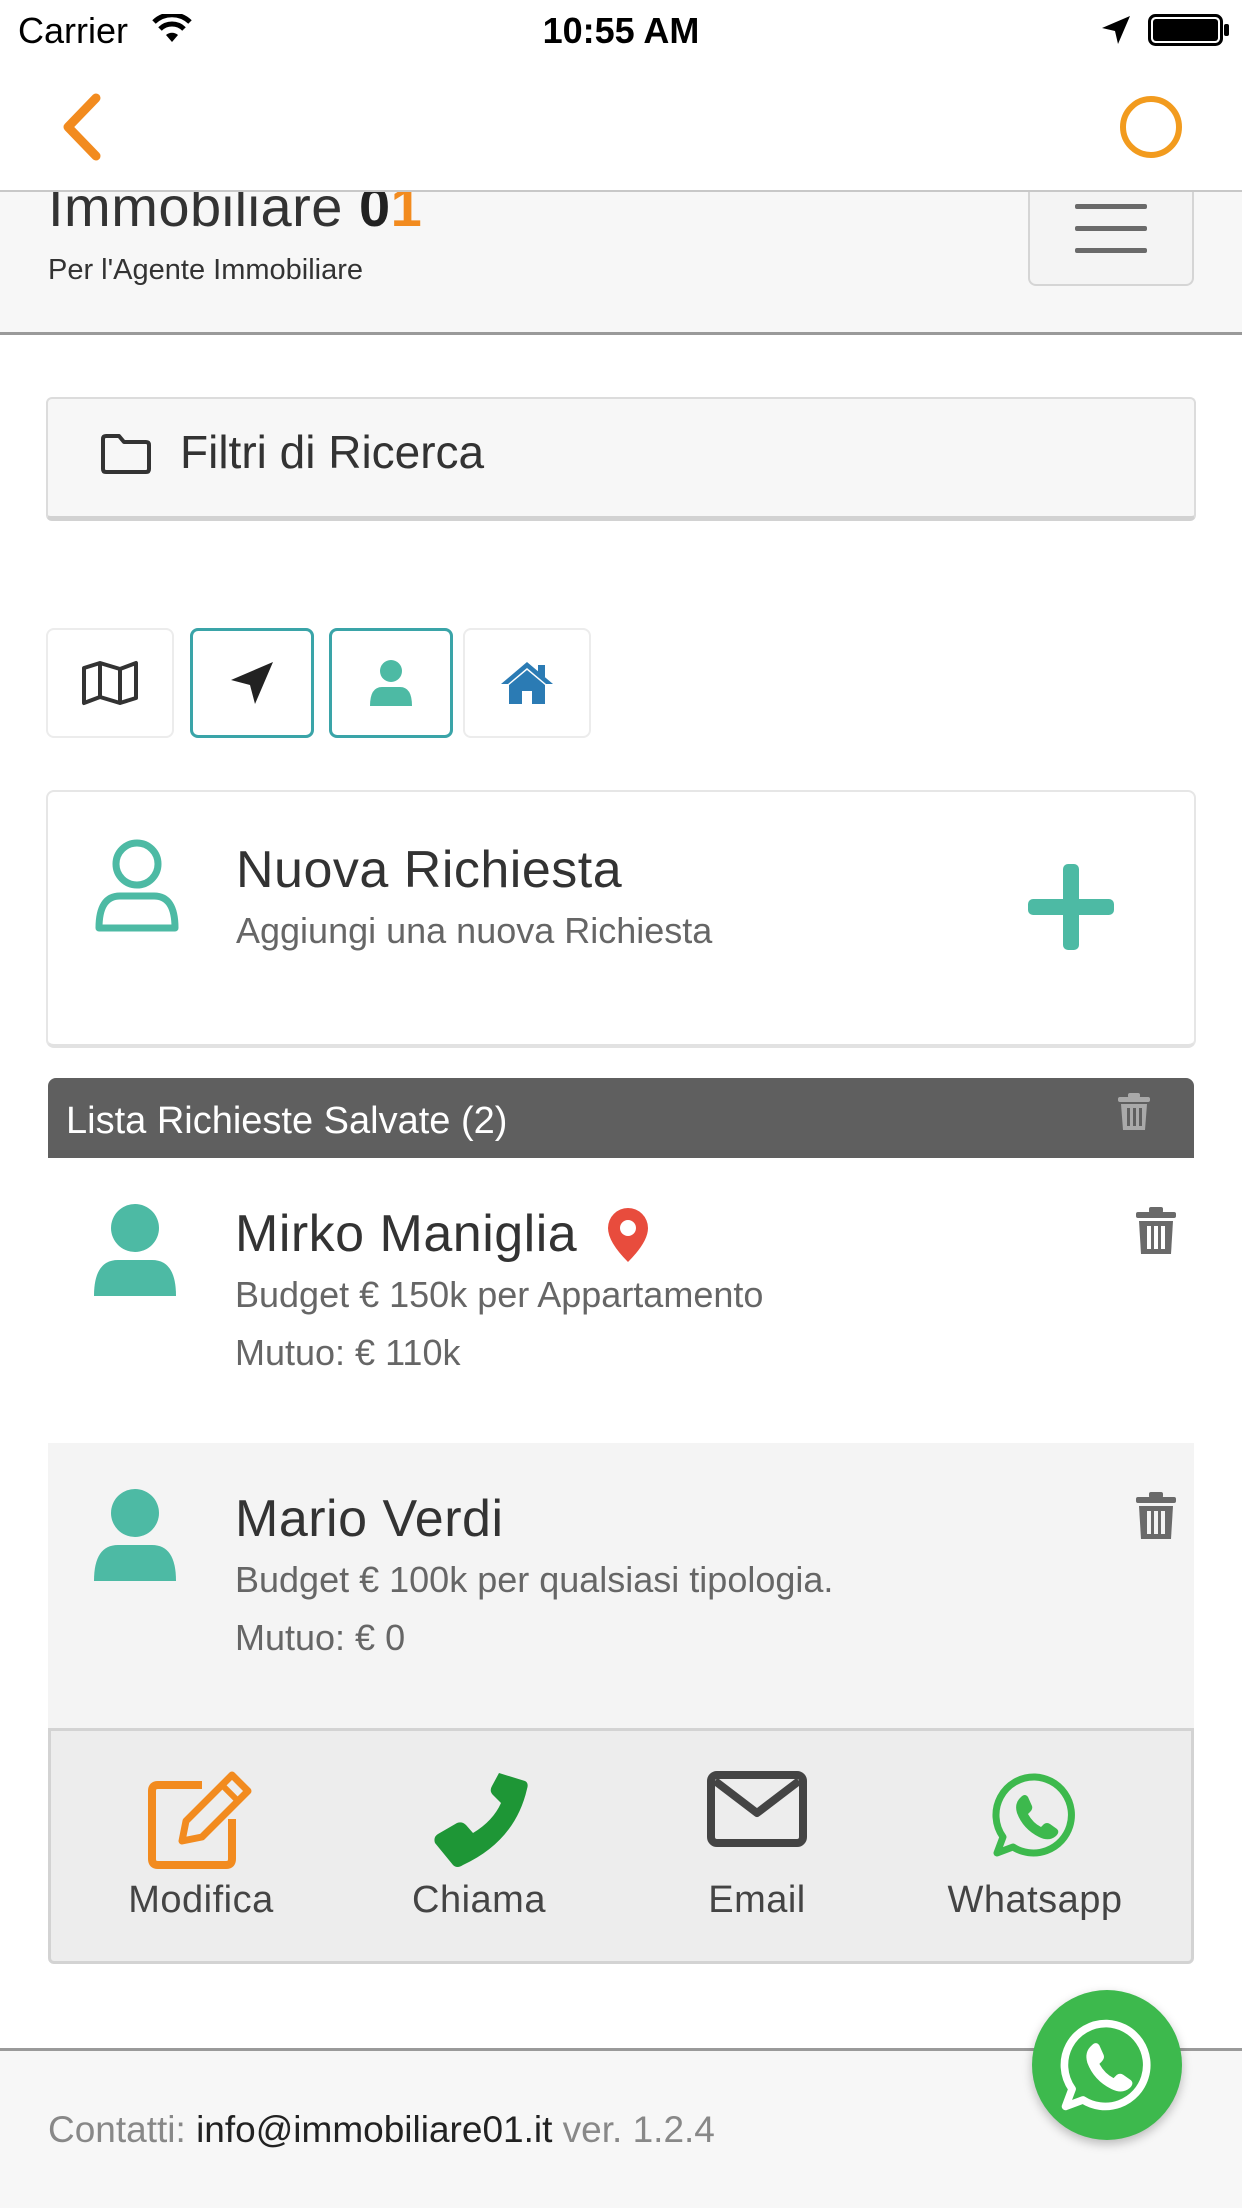 The image size is (1242, 2208). I want to click on request-client-name: Mirko Maniglia, so click(406, 1234).